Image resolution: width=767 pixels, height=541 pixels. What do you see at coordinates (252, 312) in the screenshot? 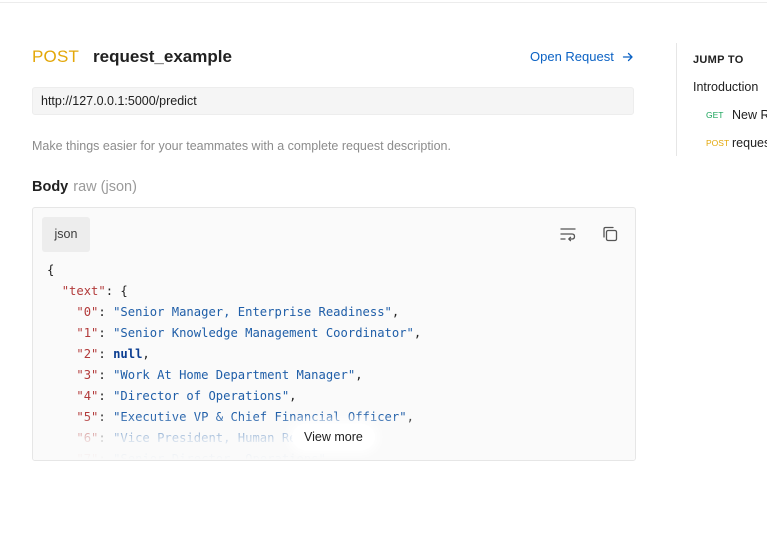
I see `code-value: "Senior Manager, Enterprise Readiness"` at bounding box center [252, 312].